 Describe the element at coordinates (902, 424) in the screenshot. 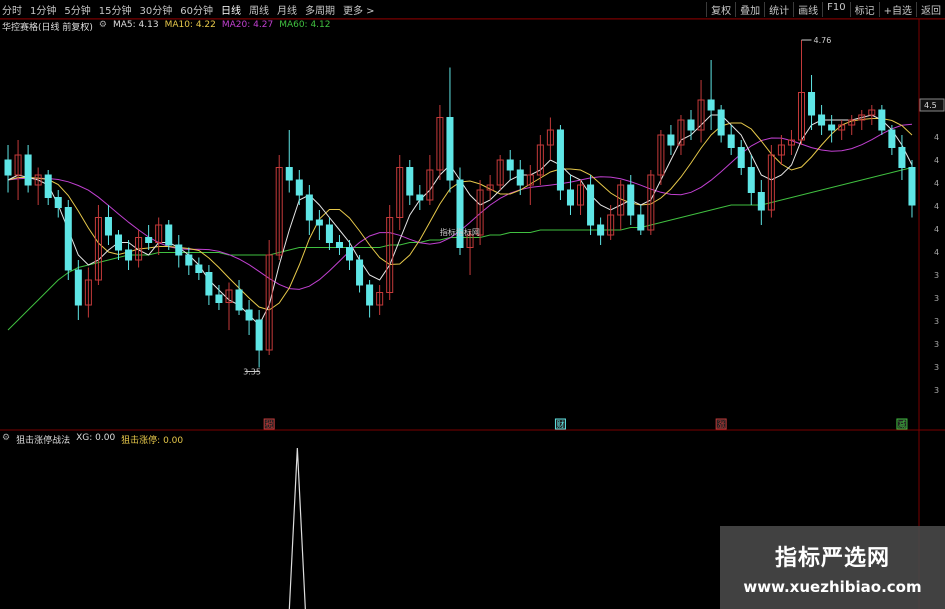

I see `event-marker-label: 减` at that location.